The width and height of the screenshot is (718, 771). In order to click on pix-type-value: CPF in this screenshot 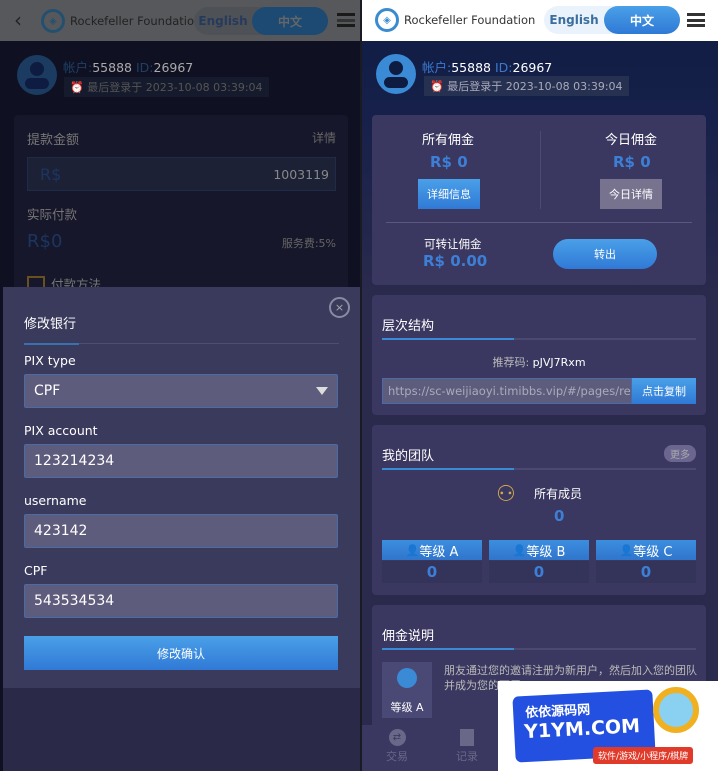, I will do `click(47, 391)`.